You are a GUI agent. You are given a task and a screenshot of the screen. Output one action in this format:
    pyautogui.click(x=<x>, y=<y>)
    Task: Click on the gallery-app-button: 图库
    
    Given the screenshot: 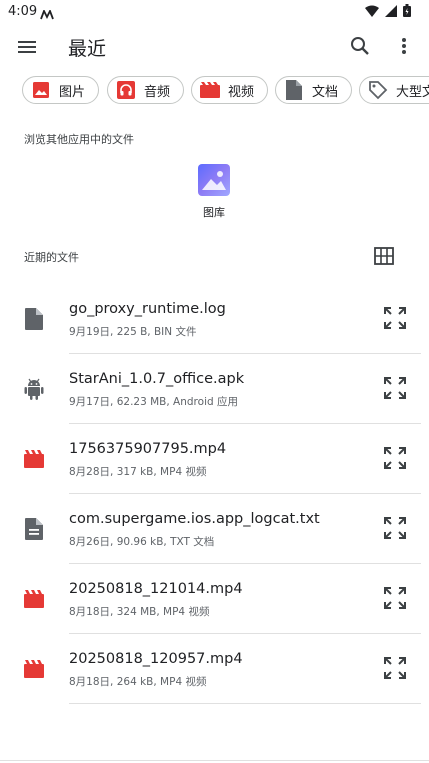 What is the action you would take?
    pyautogui.click(x=214, y=192)
    